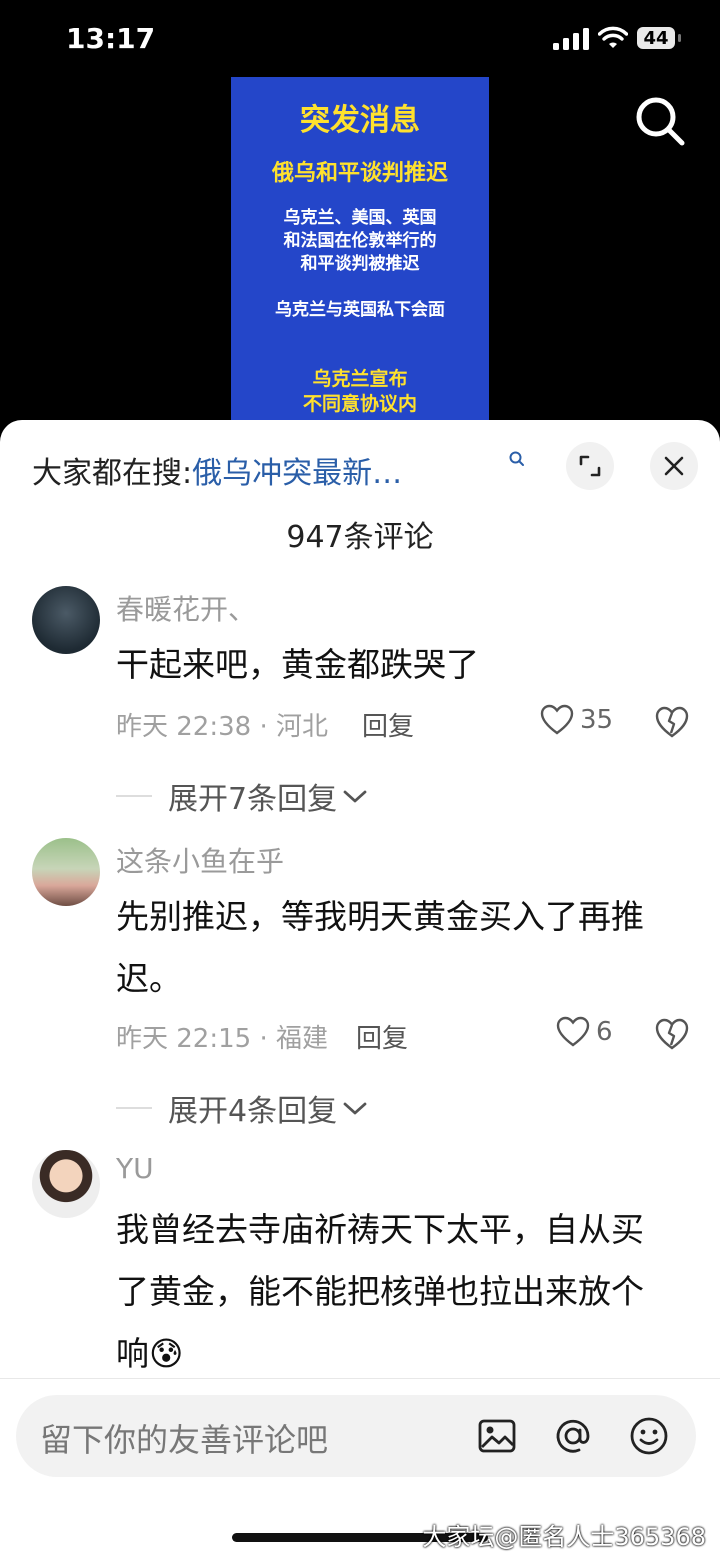 Image resolution: width=720 pixels, height=1559 pixels. I want to click on video-body-line: 和法国在伦敦举行的, so click(360, 241).